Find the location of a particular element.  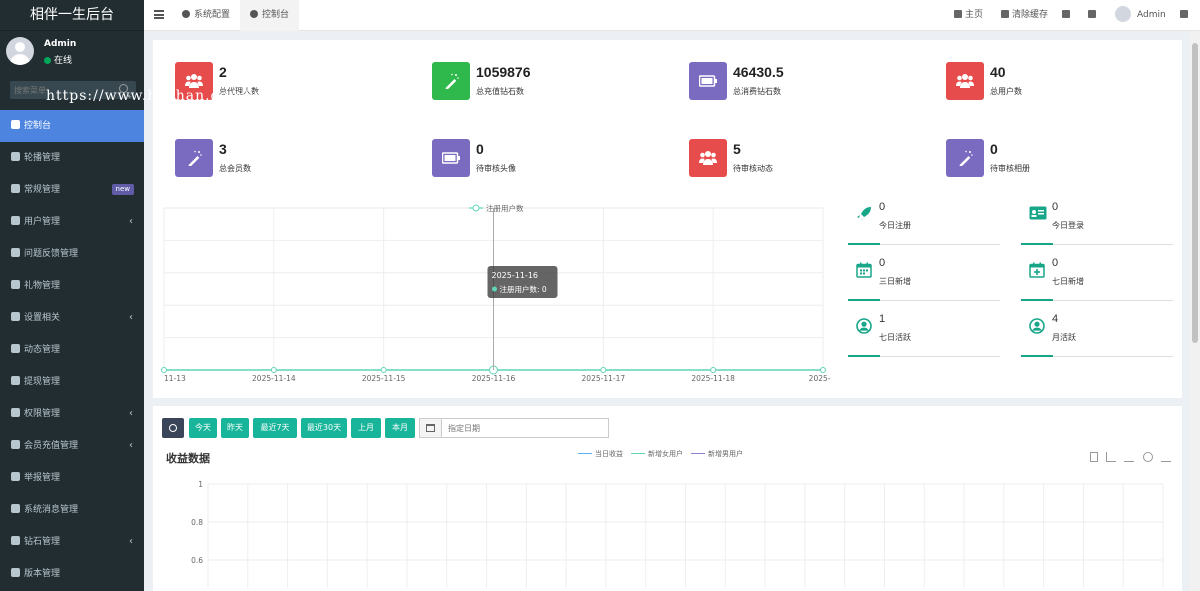

x-tick-label: 2025-11-18 is located at coordinates (713, 378).